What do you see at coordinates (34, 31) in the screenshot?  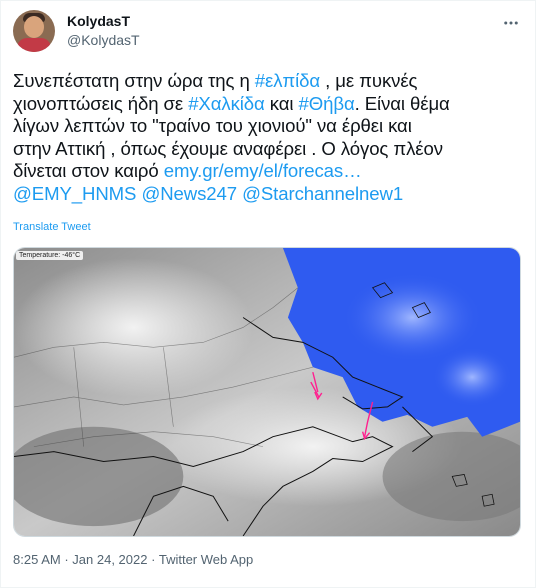 I see `avatar` at bounding box center [34, 31].